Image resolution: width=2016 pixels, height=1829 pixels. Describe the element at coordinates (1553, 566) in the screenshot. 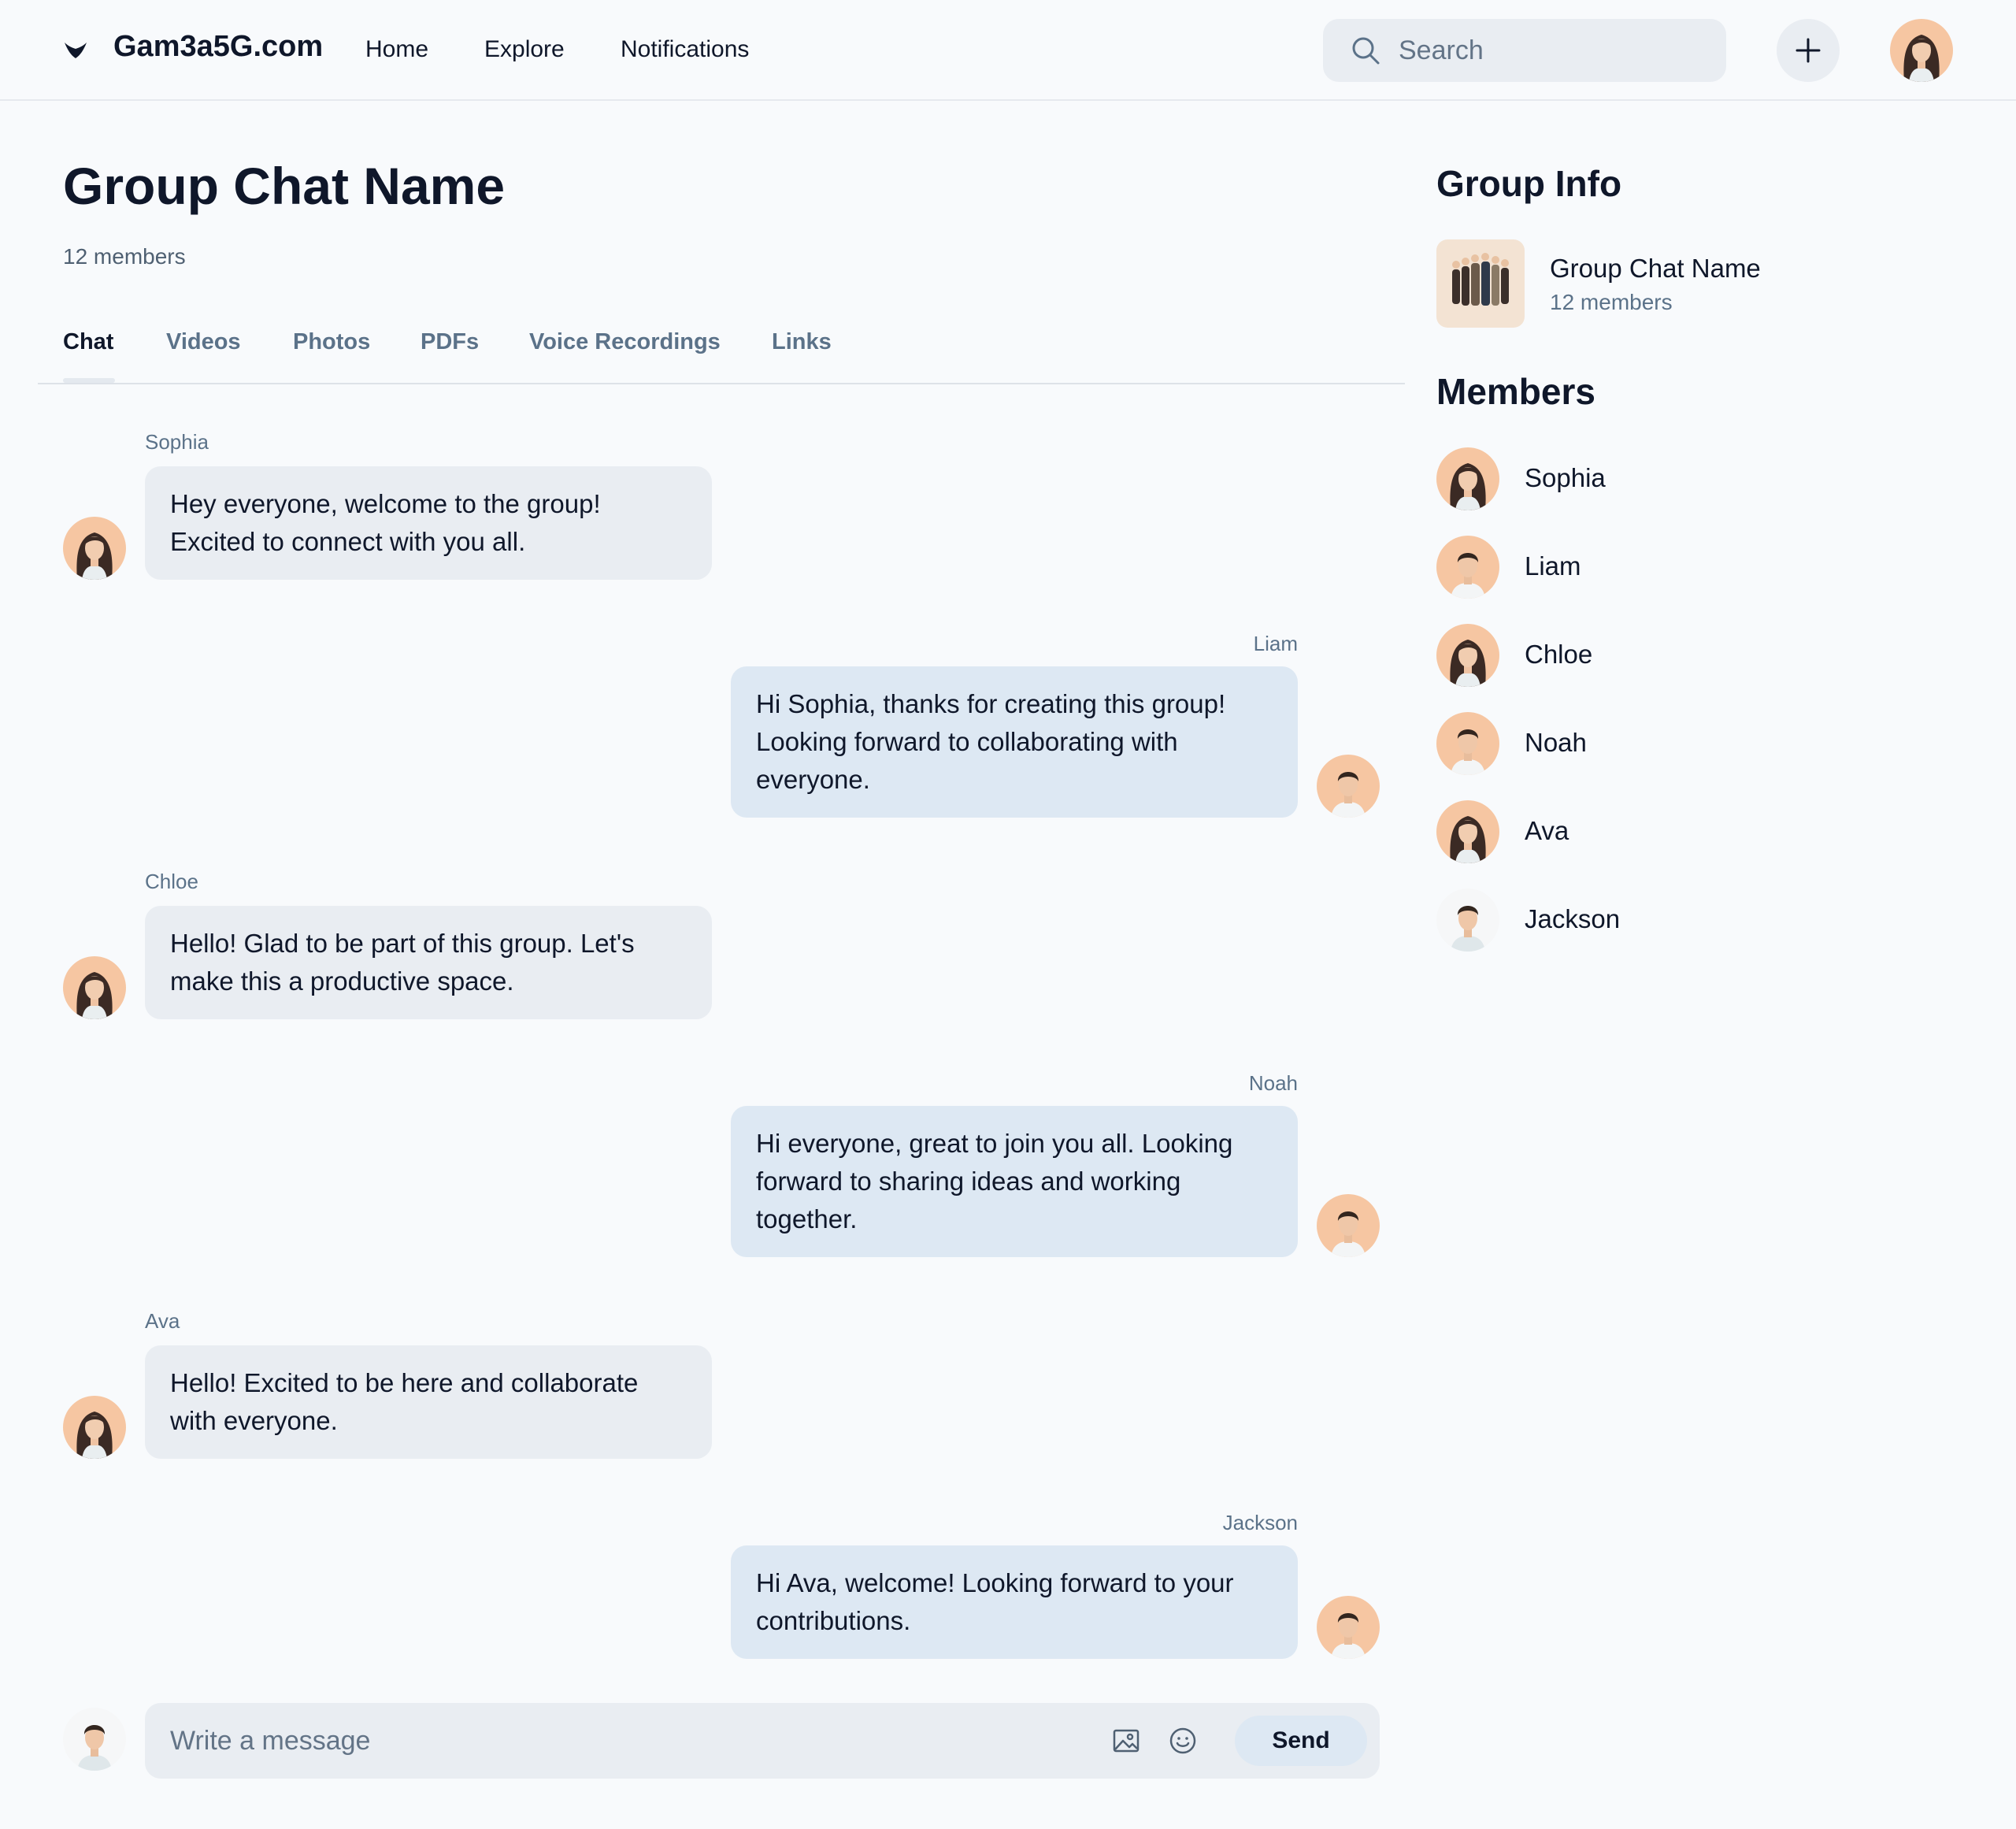

I see `member-name: Liam` at that location.